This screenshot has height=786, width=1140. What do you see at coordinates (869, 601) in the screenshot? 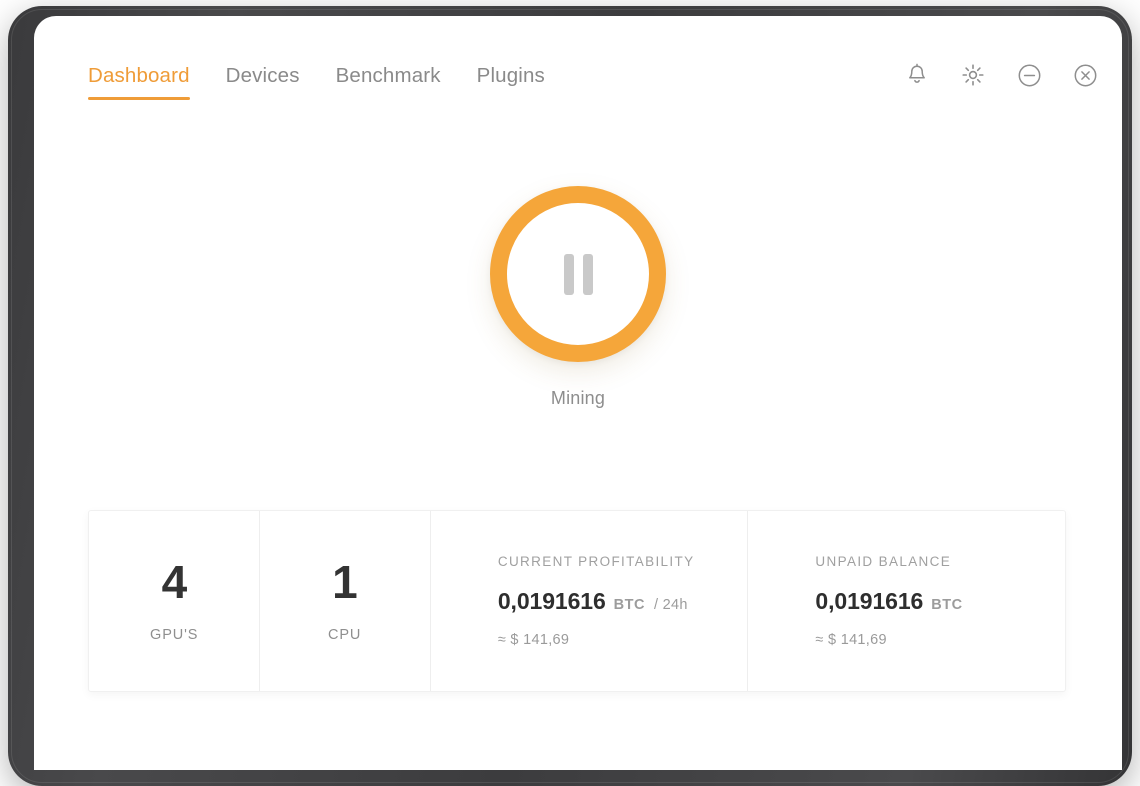
I see `unpaid-balance-value: 0,0191616` at bounding box center [869, 601].